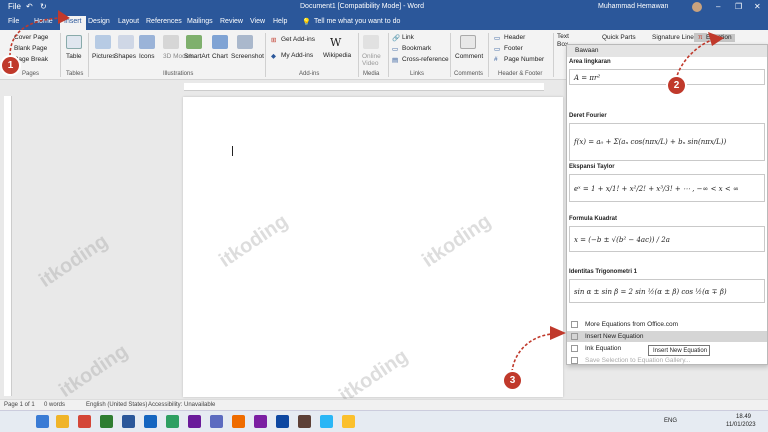 Image resolution: width=768 pixels, height=432 pixels. What do you see at coordinates (54, 405) in the screenshot?
I see `word-count: 0 words` at bounding box center [54, 405].